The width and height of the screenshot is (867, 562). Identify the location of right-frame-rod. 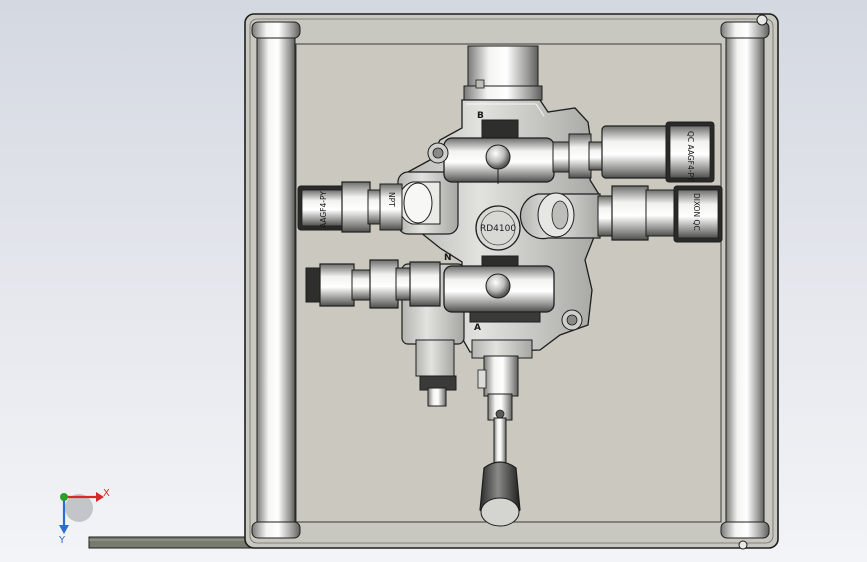
(745, 280).